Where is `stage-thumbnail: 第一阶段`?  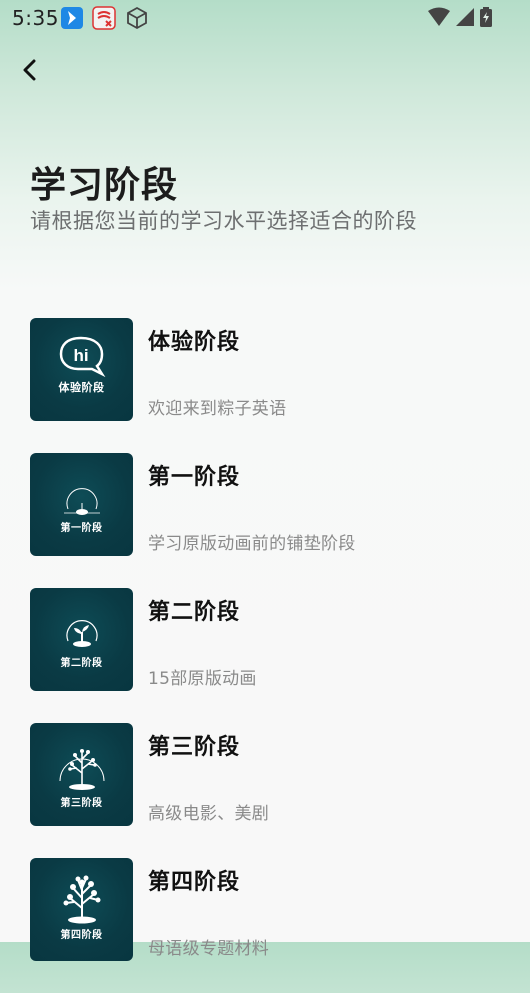 stage-thumbnail: 第一阶段 is located at coordinates (81, 504).